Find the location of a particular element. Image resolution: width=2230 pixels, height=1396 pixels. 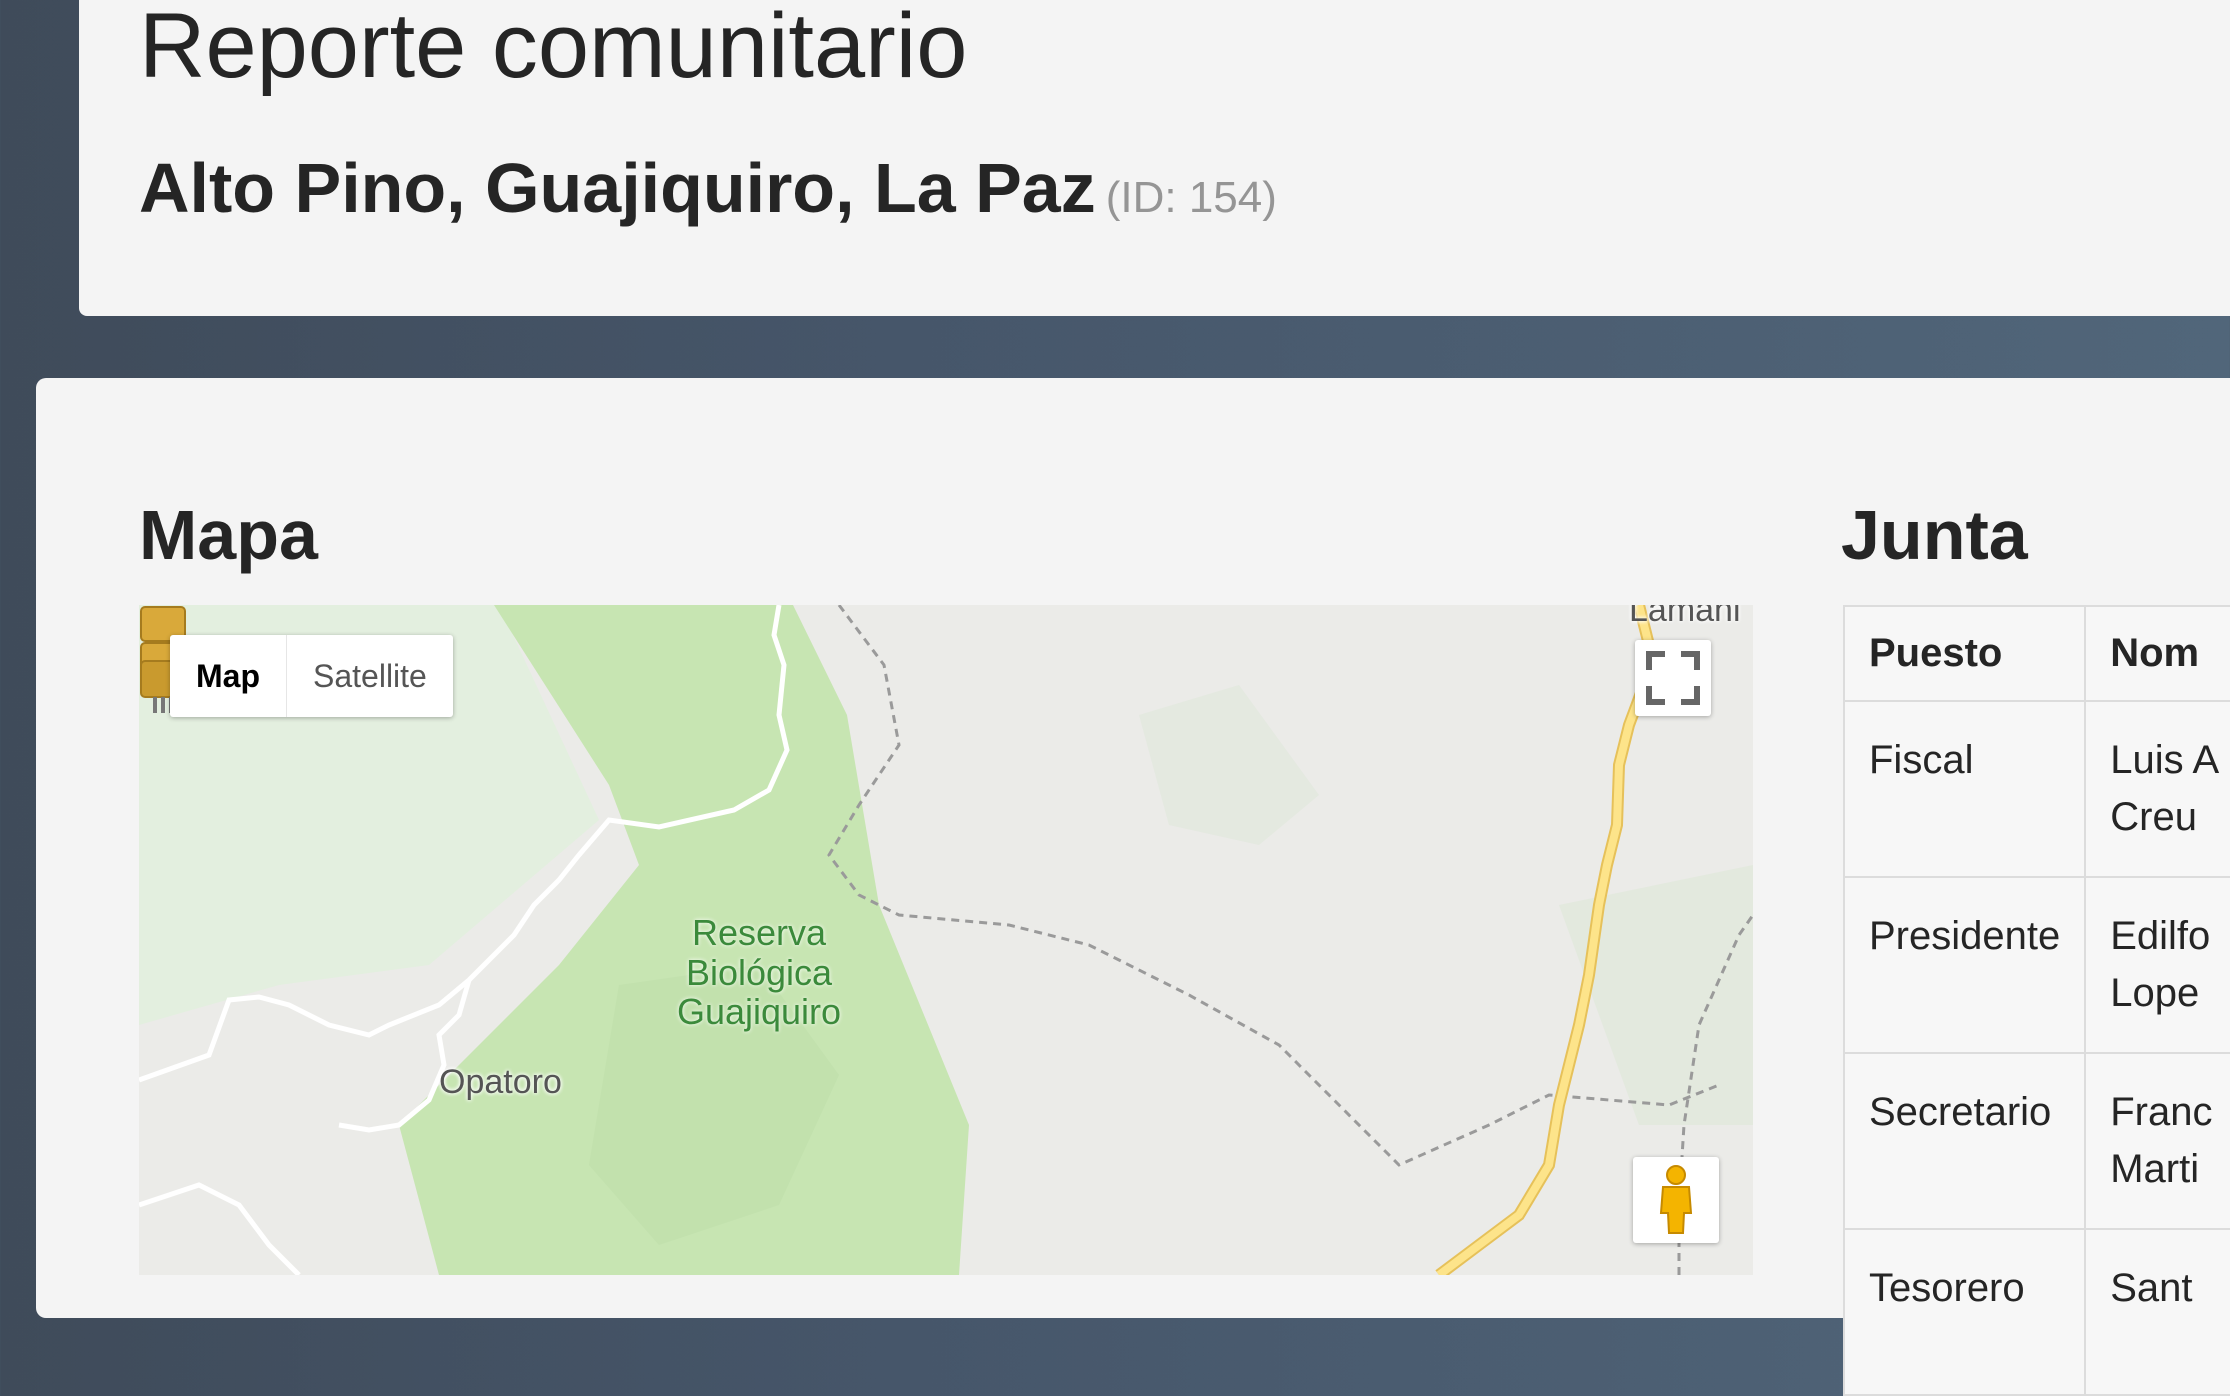

table-header-row: Puesto Nom is located at coordinates (2036, 653).